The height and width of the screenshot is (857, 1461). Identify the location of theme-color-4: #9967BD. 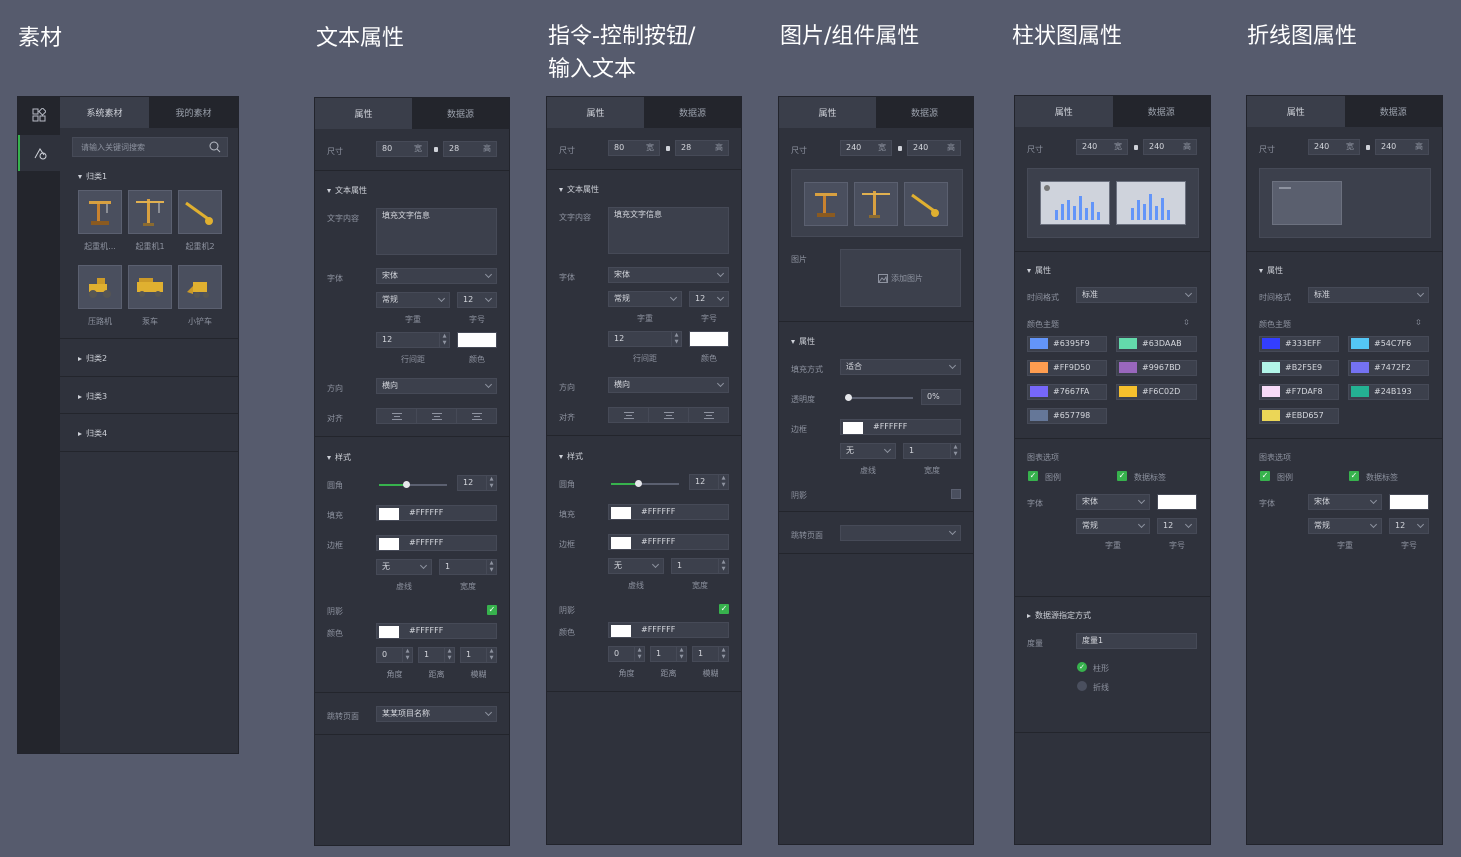
(1156, 368).